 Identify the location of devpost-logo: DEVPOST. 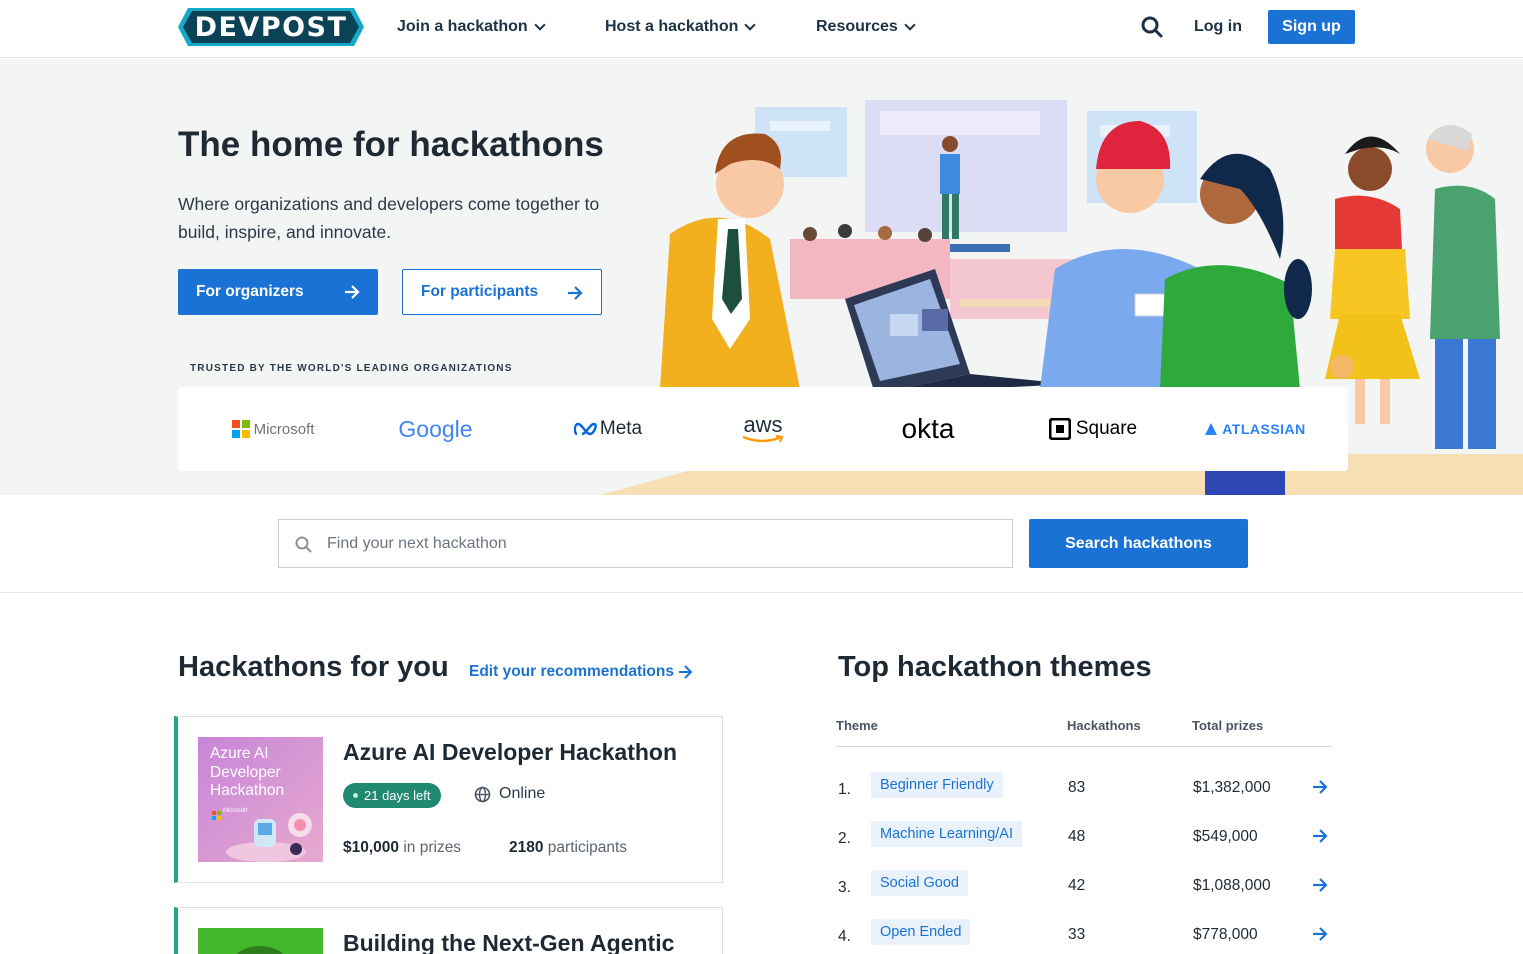
(271, 27).